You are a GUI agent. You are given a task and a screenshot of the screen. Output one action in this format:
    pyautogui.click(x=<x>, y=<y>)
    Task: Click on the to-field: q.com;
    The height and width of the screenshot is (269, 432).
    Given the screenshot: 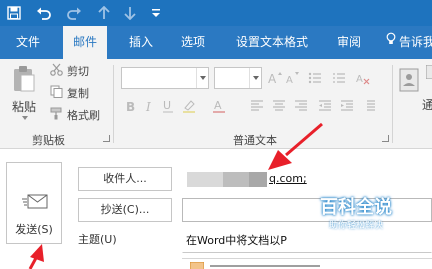 What is the action you would take?
    pyautogui.click(x=307, y=179)
    